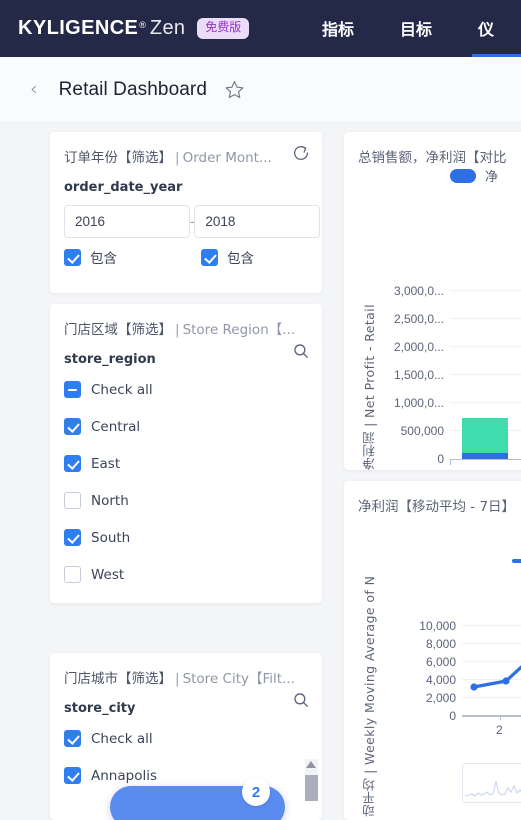  I want to click on filter-field-name-order-year: order_date_year, so click(123, 187).